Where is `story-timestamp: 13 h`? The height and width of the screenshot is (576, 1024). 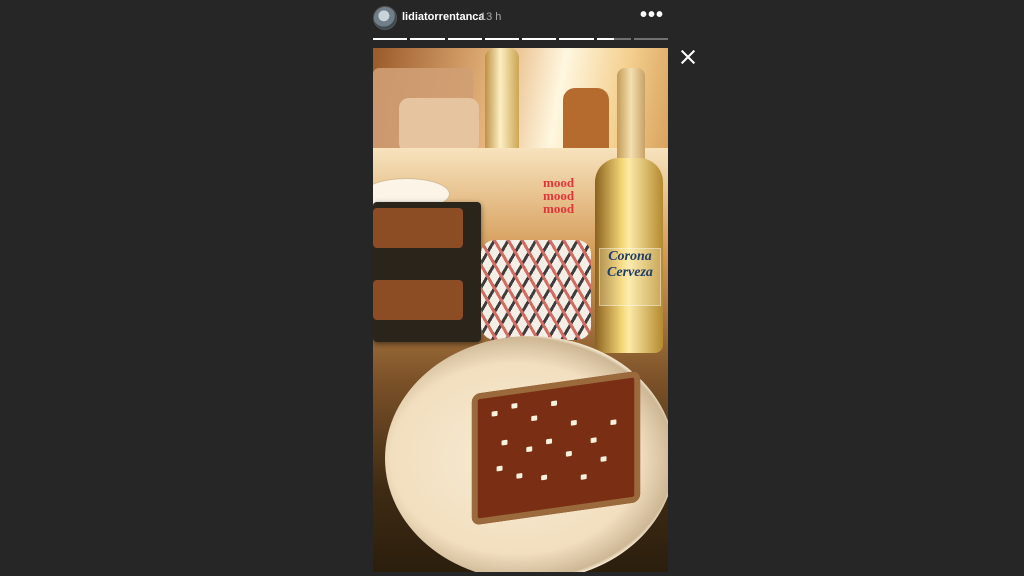
story-timestamp: 13 h is located at coordinates (491, 17).